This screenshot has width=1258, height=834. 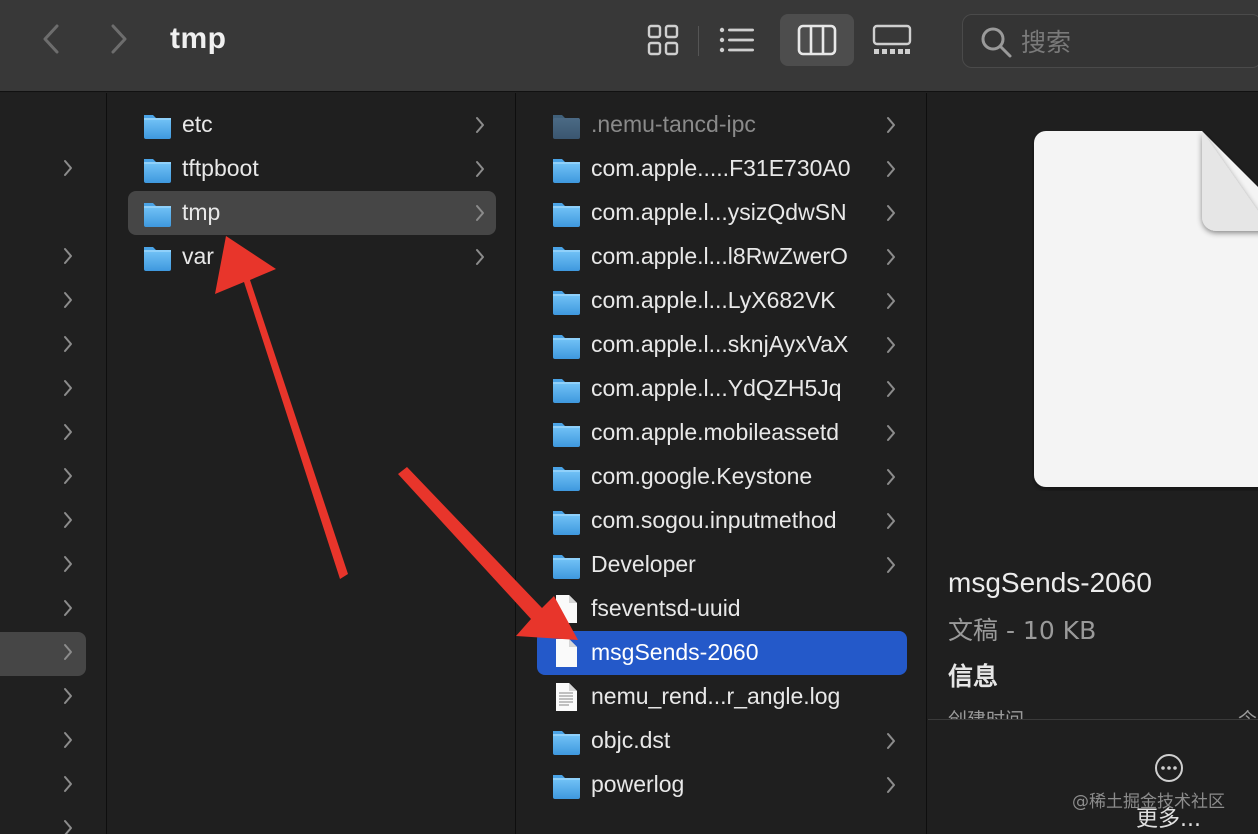 I want to click on column-view-button, so click(x=817, y=40).